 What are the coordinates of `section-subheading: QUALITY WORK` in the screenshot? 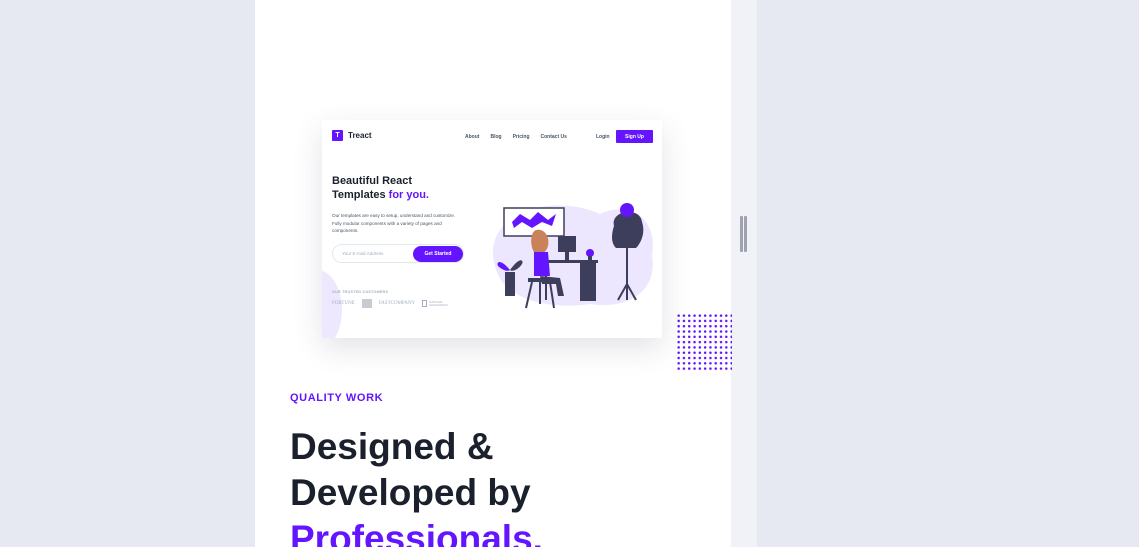 It's located at (337, 398).